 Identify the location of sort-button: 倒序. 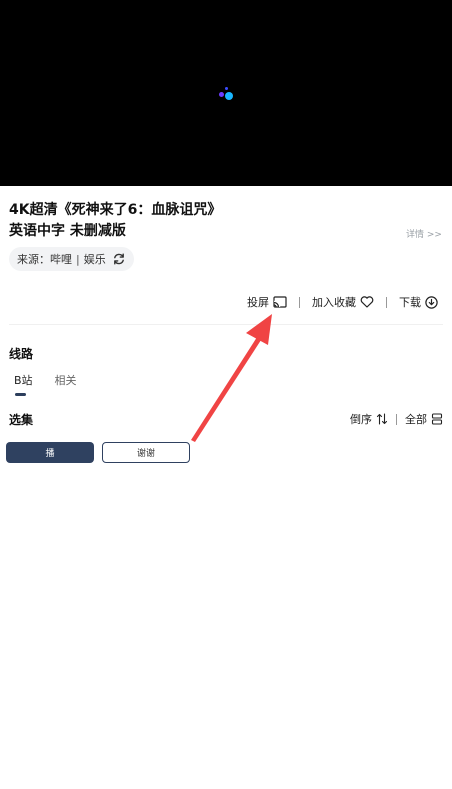
(369, 419).